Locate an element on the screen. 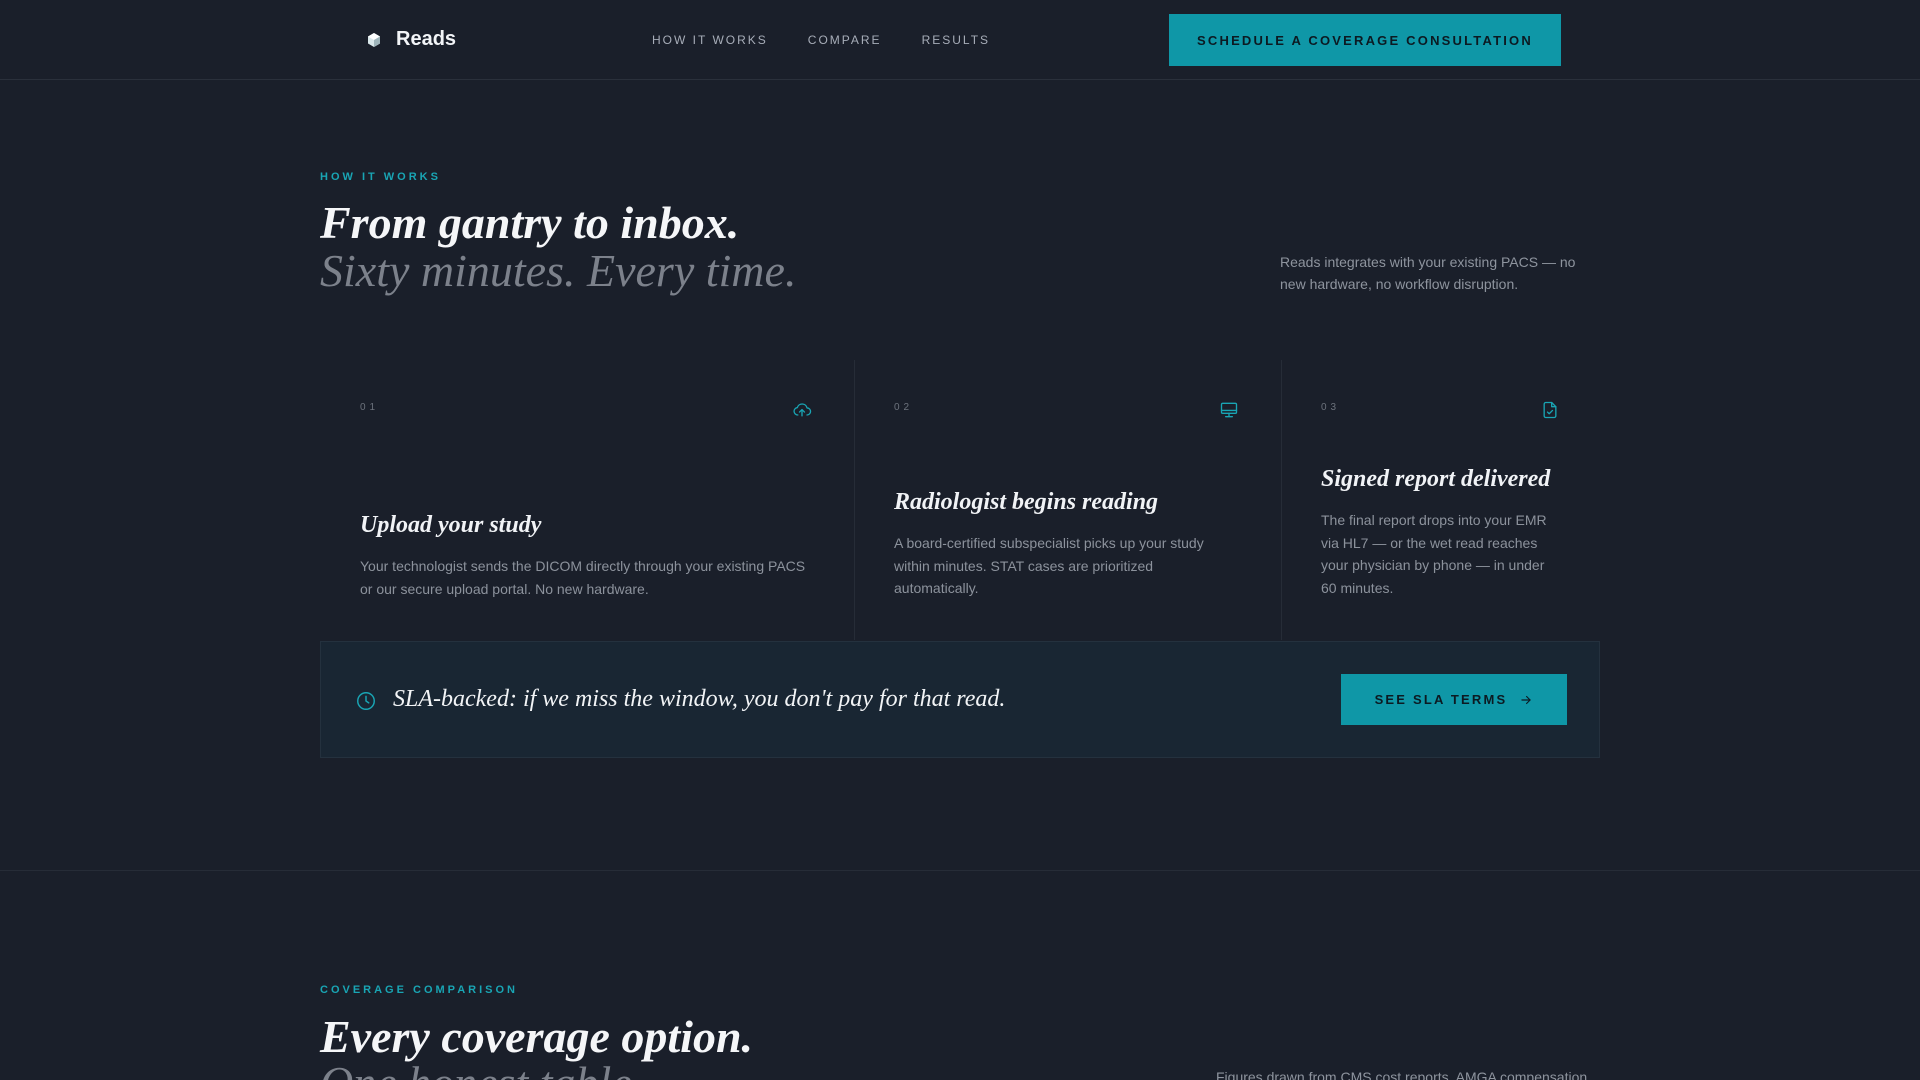  cloud-upload-icon is located at coordinates (802, 410).